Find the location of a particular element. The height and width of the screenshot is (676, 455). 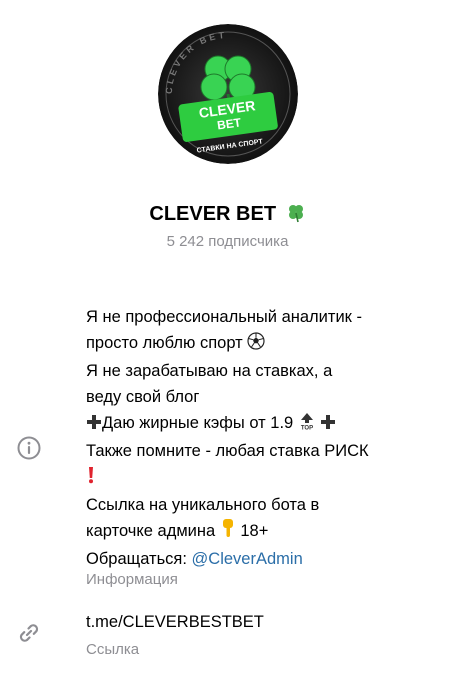

red-exclamation-icon is located at coordinates (91, 479).